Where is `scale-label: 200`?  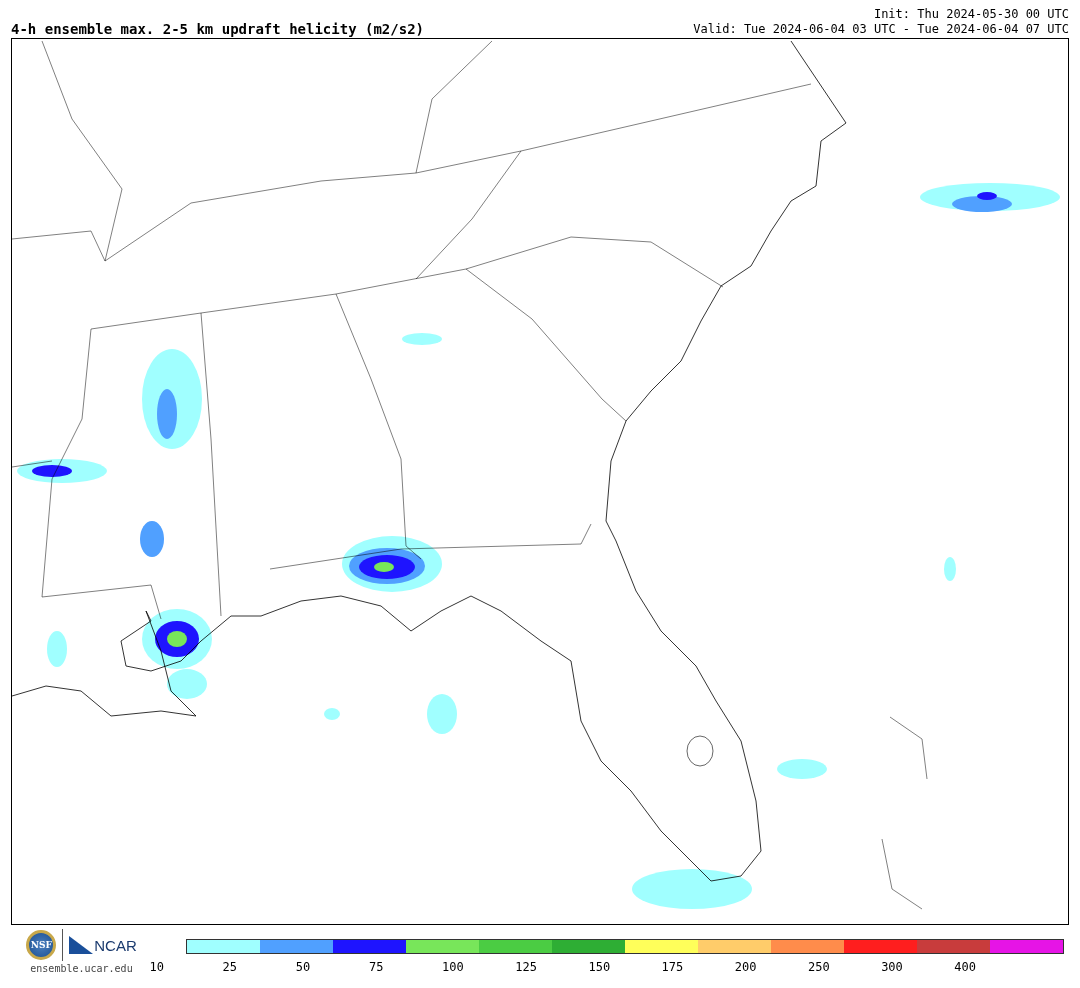 scale-label: 200 is located at coordinates (746, 967).